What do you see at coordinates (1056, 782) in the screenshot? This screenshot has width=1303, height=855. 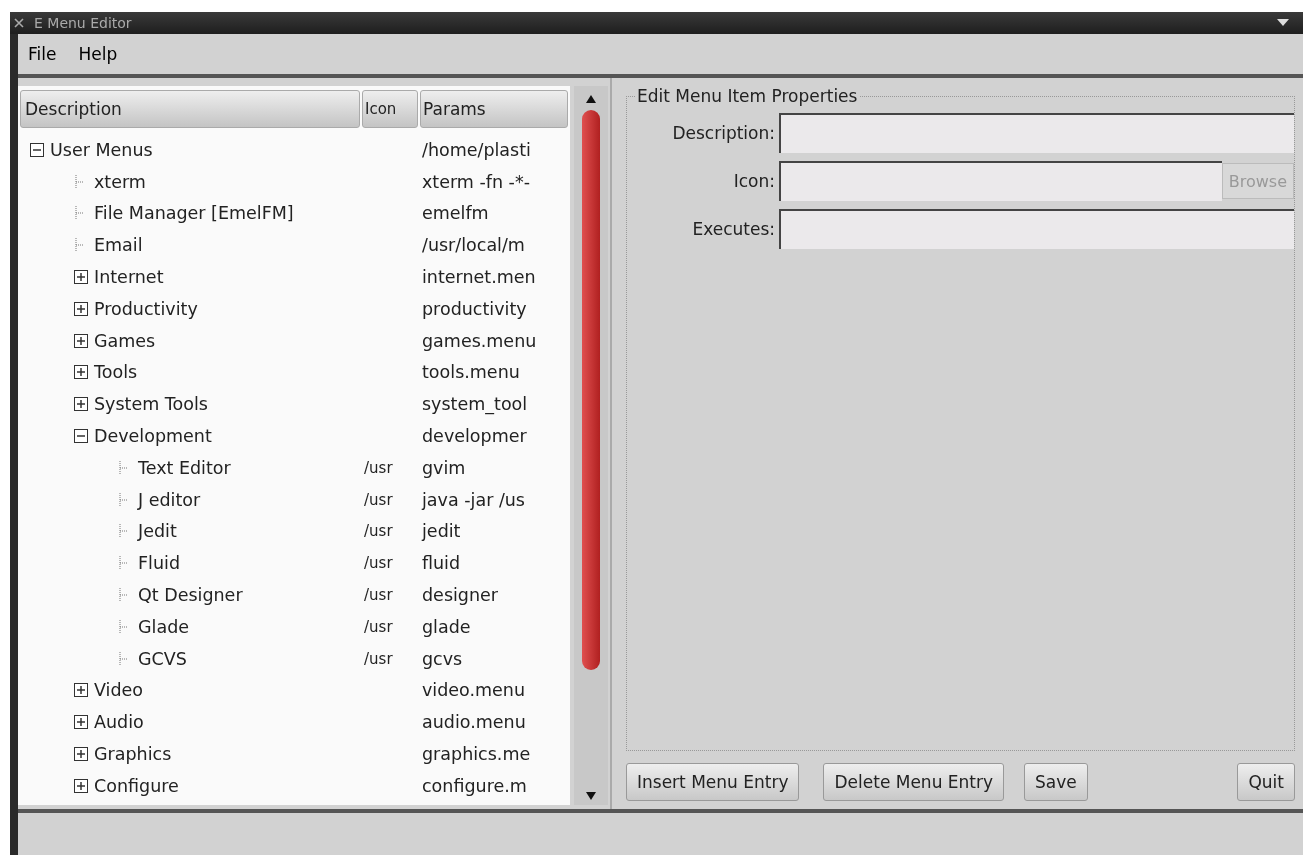 I see `action-button: Save` at bounding box center [1056, 782].